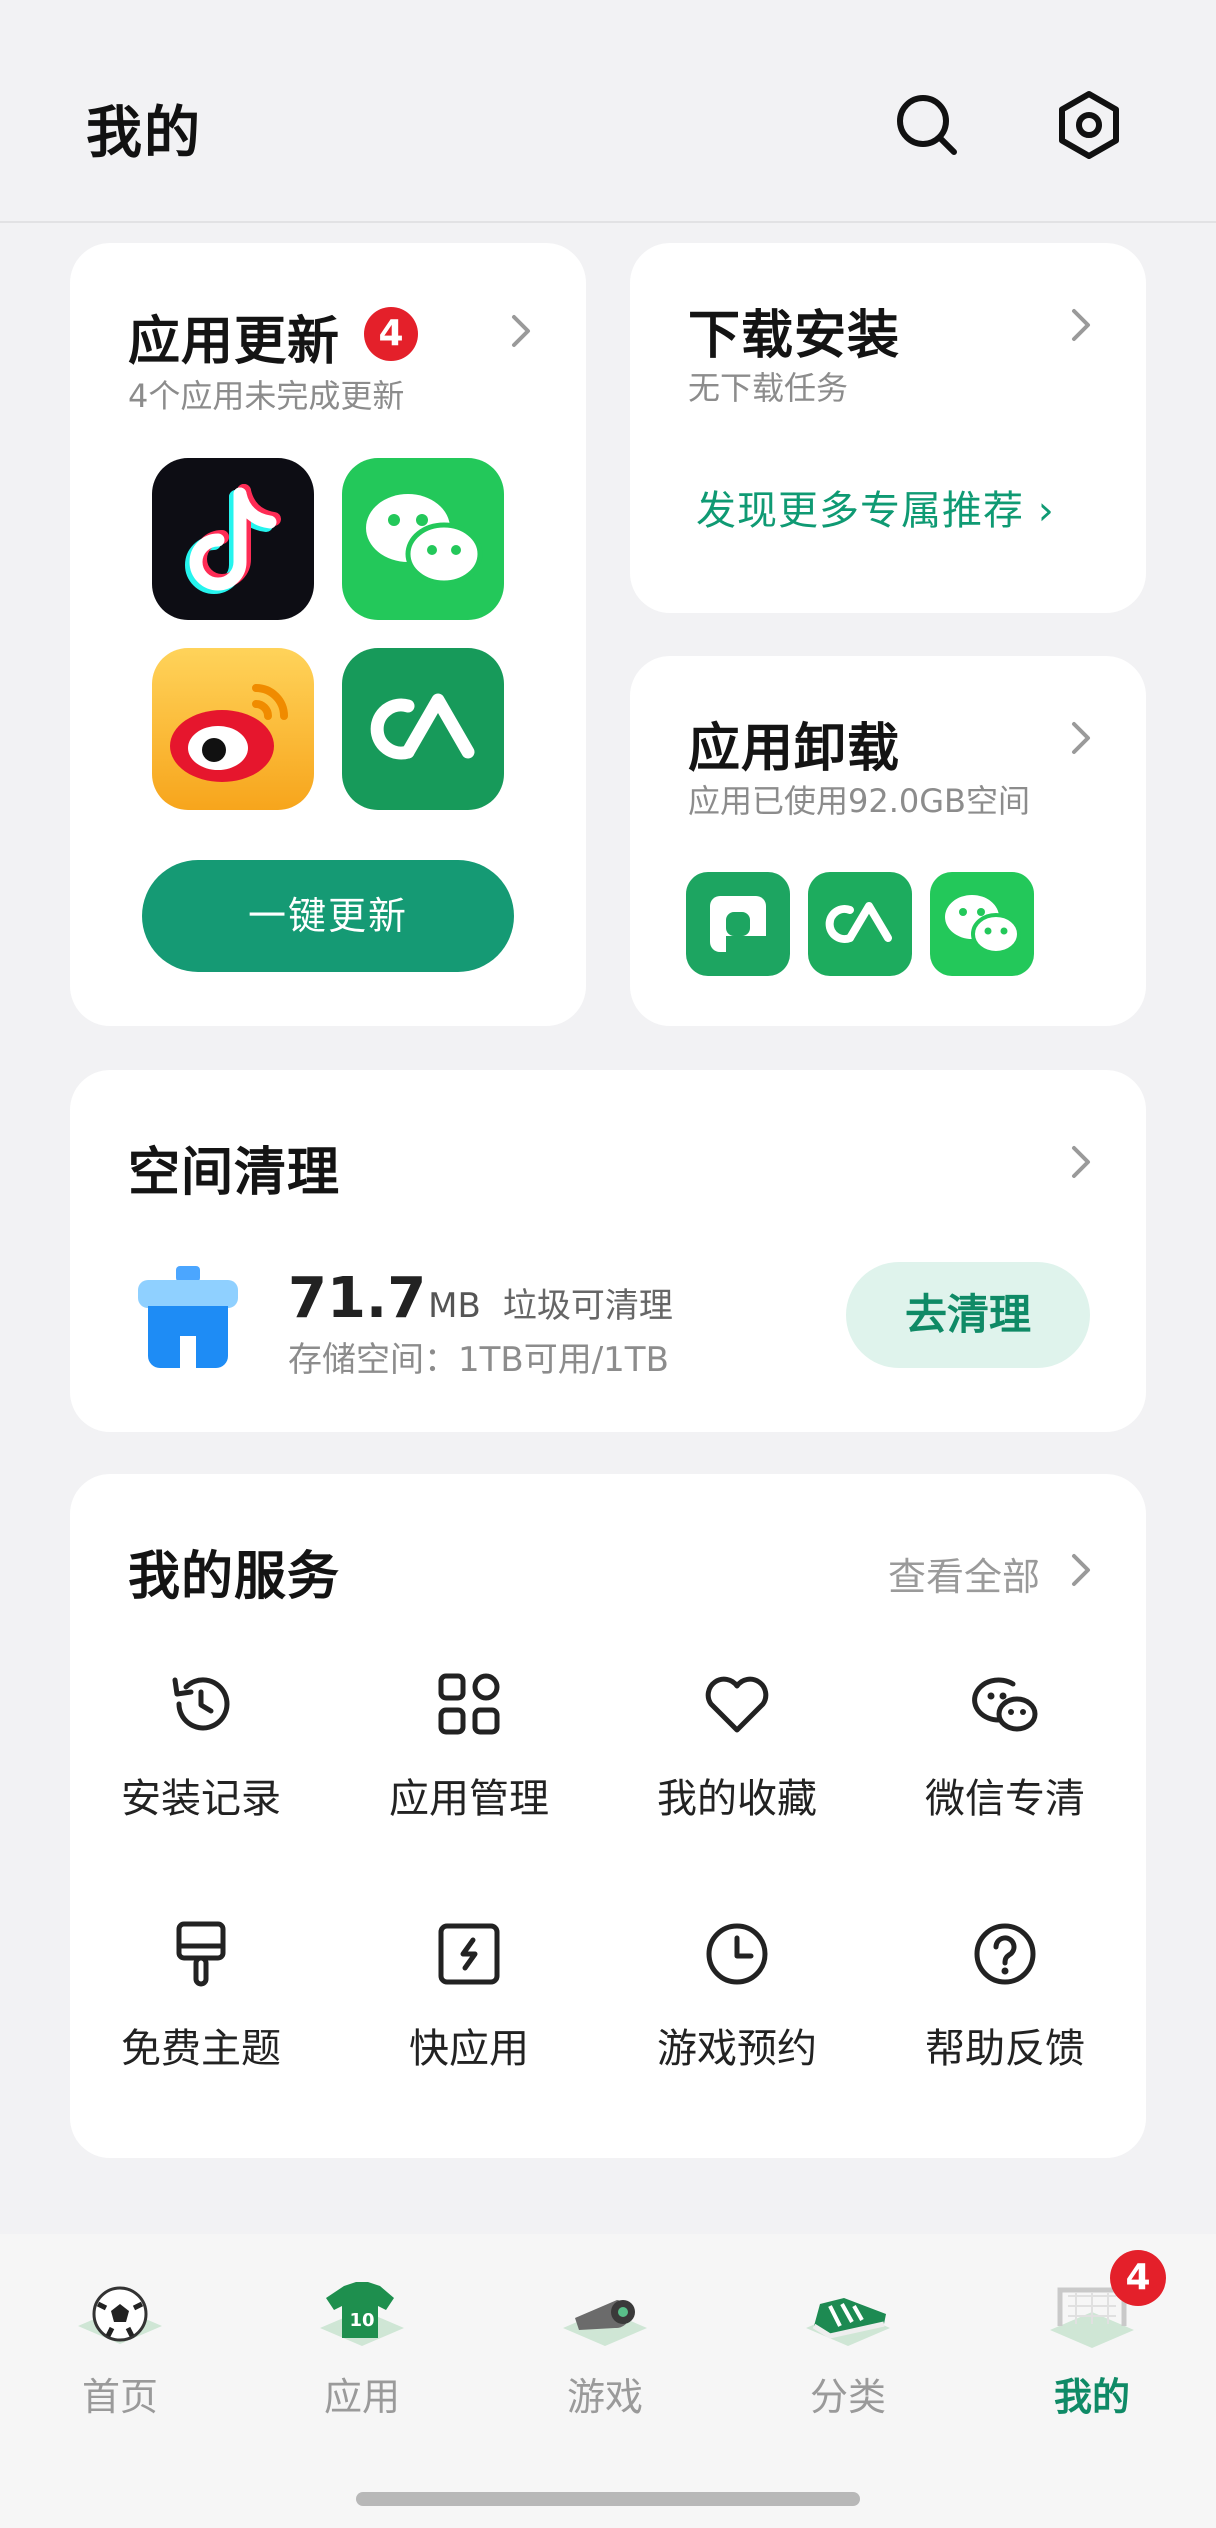 The image size is (1216, 2528). I want to click on nav-tab-apps: 10 应用, so click(362, 2349).